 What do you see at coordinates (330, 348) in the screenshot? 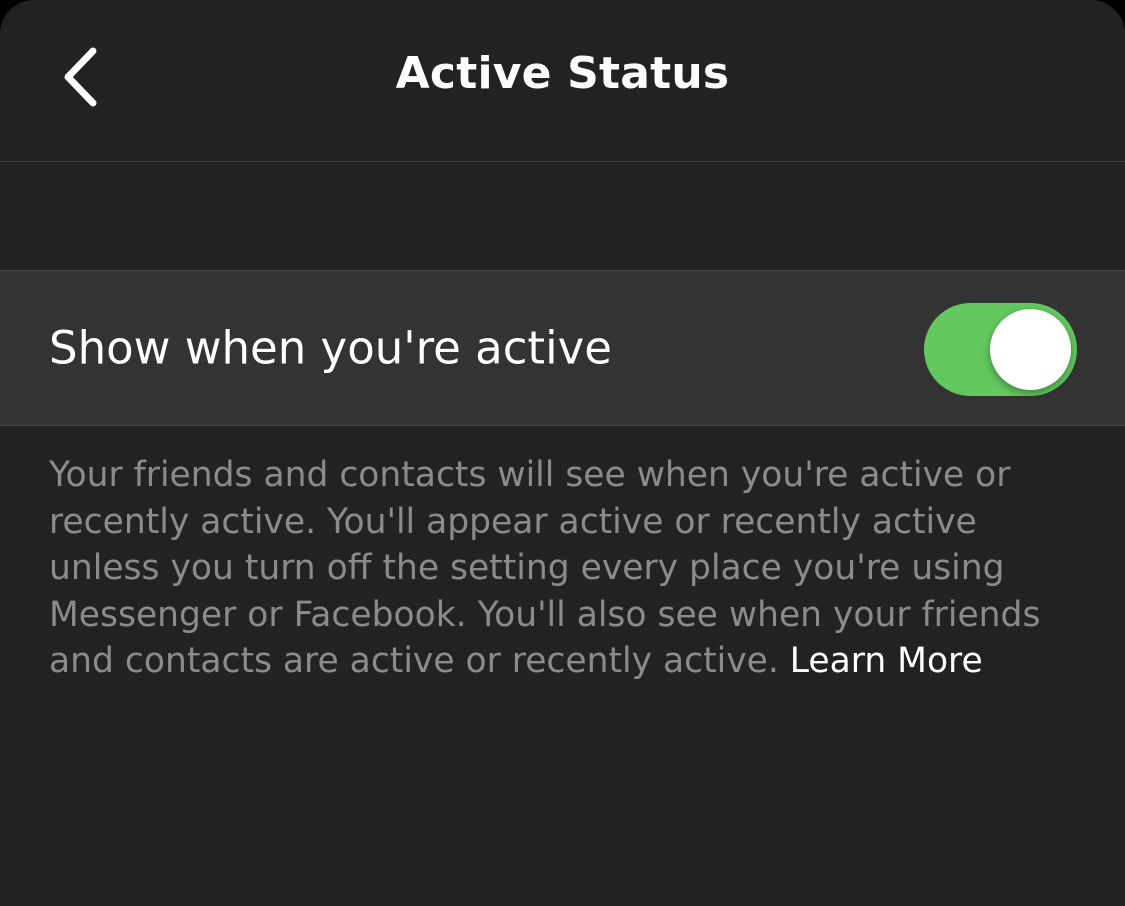
I see `setting-label: Show when you're active` at bounding box center [330, 348].